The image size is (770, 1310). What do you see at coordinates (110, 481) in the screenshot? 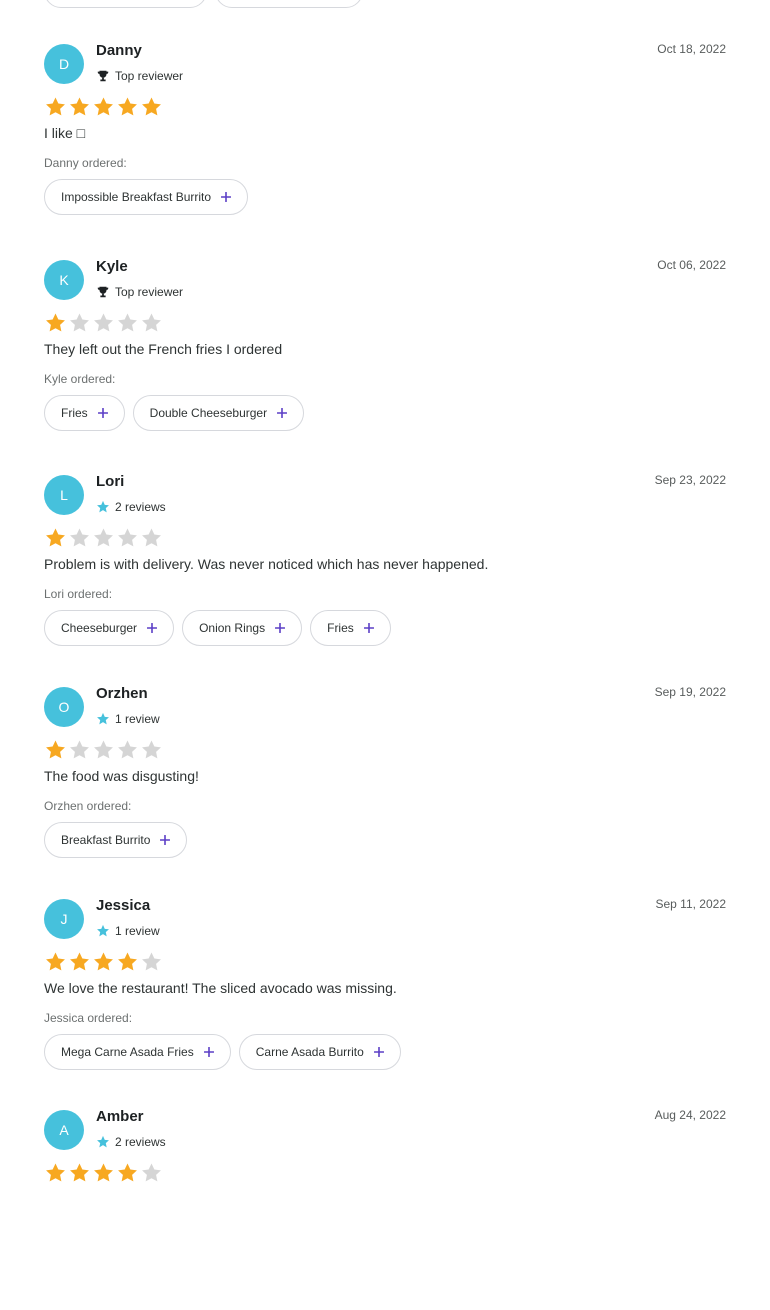
I see `reviewer-name: Lori` at bounding box center [110, 481].